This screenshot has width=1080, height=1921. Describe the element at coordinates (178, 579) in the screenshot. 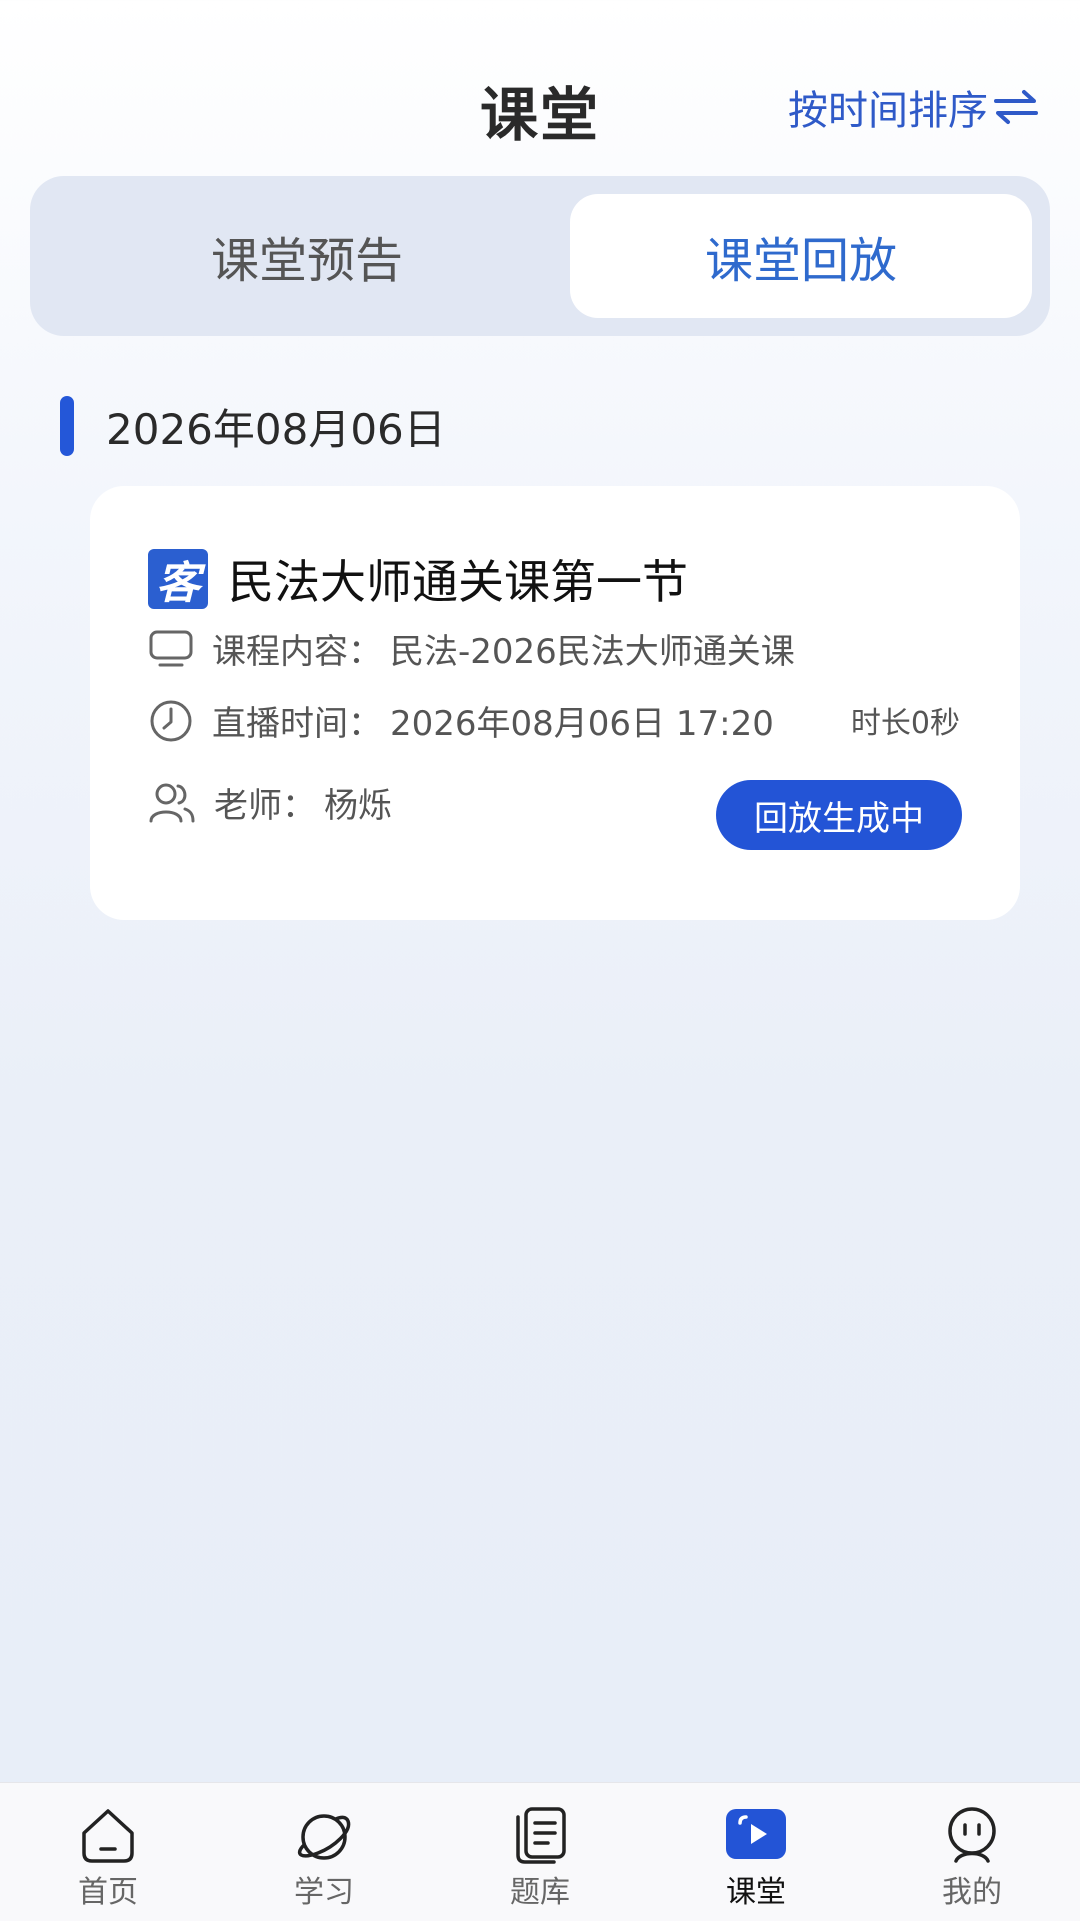

I see `course-badge-icon: 客` at that location.